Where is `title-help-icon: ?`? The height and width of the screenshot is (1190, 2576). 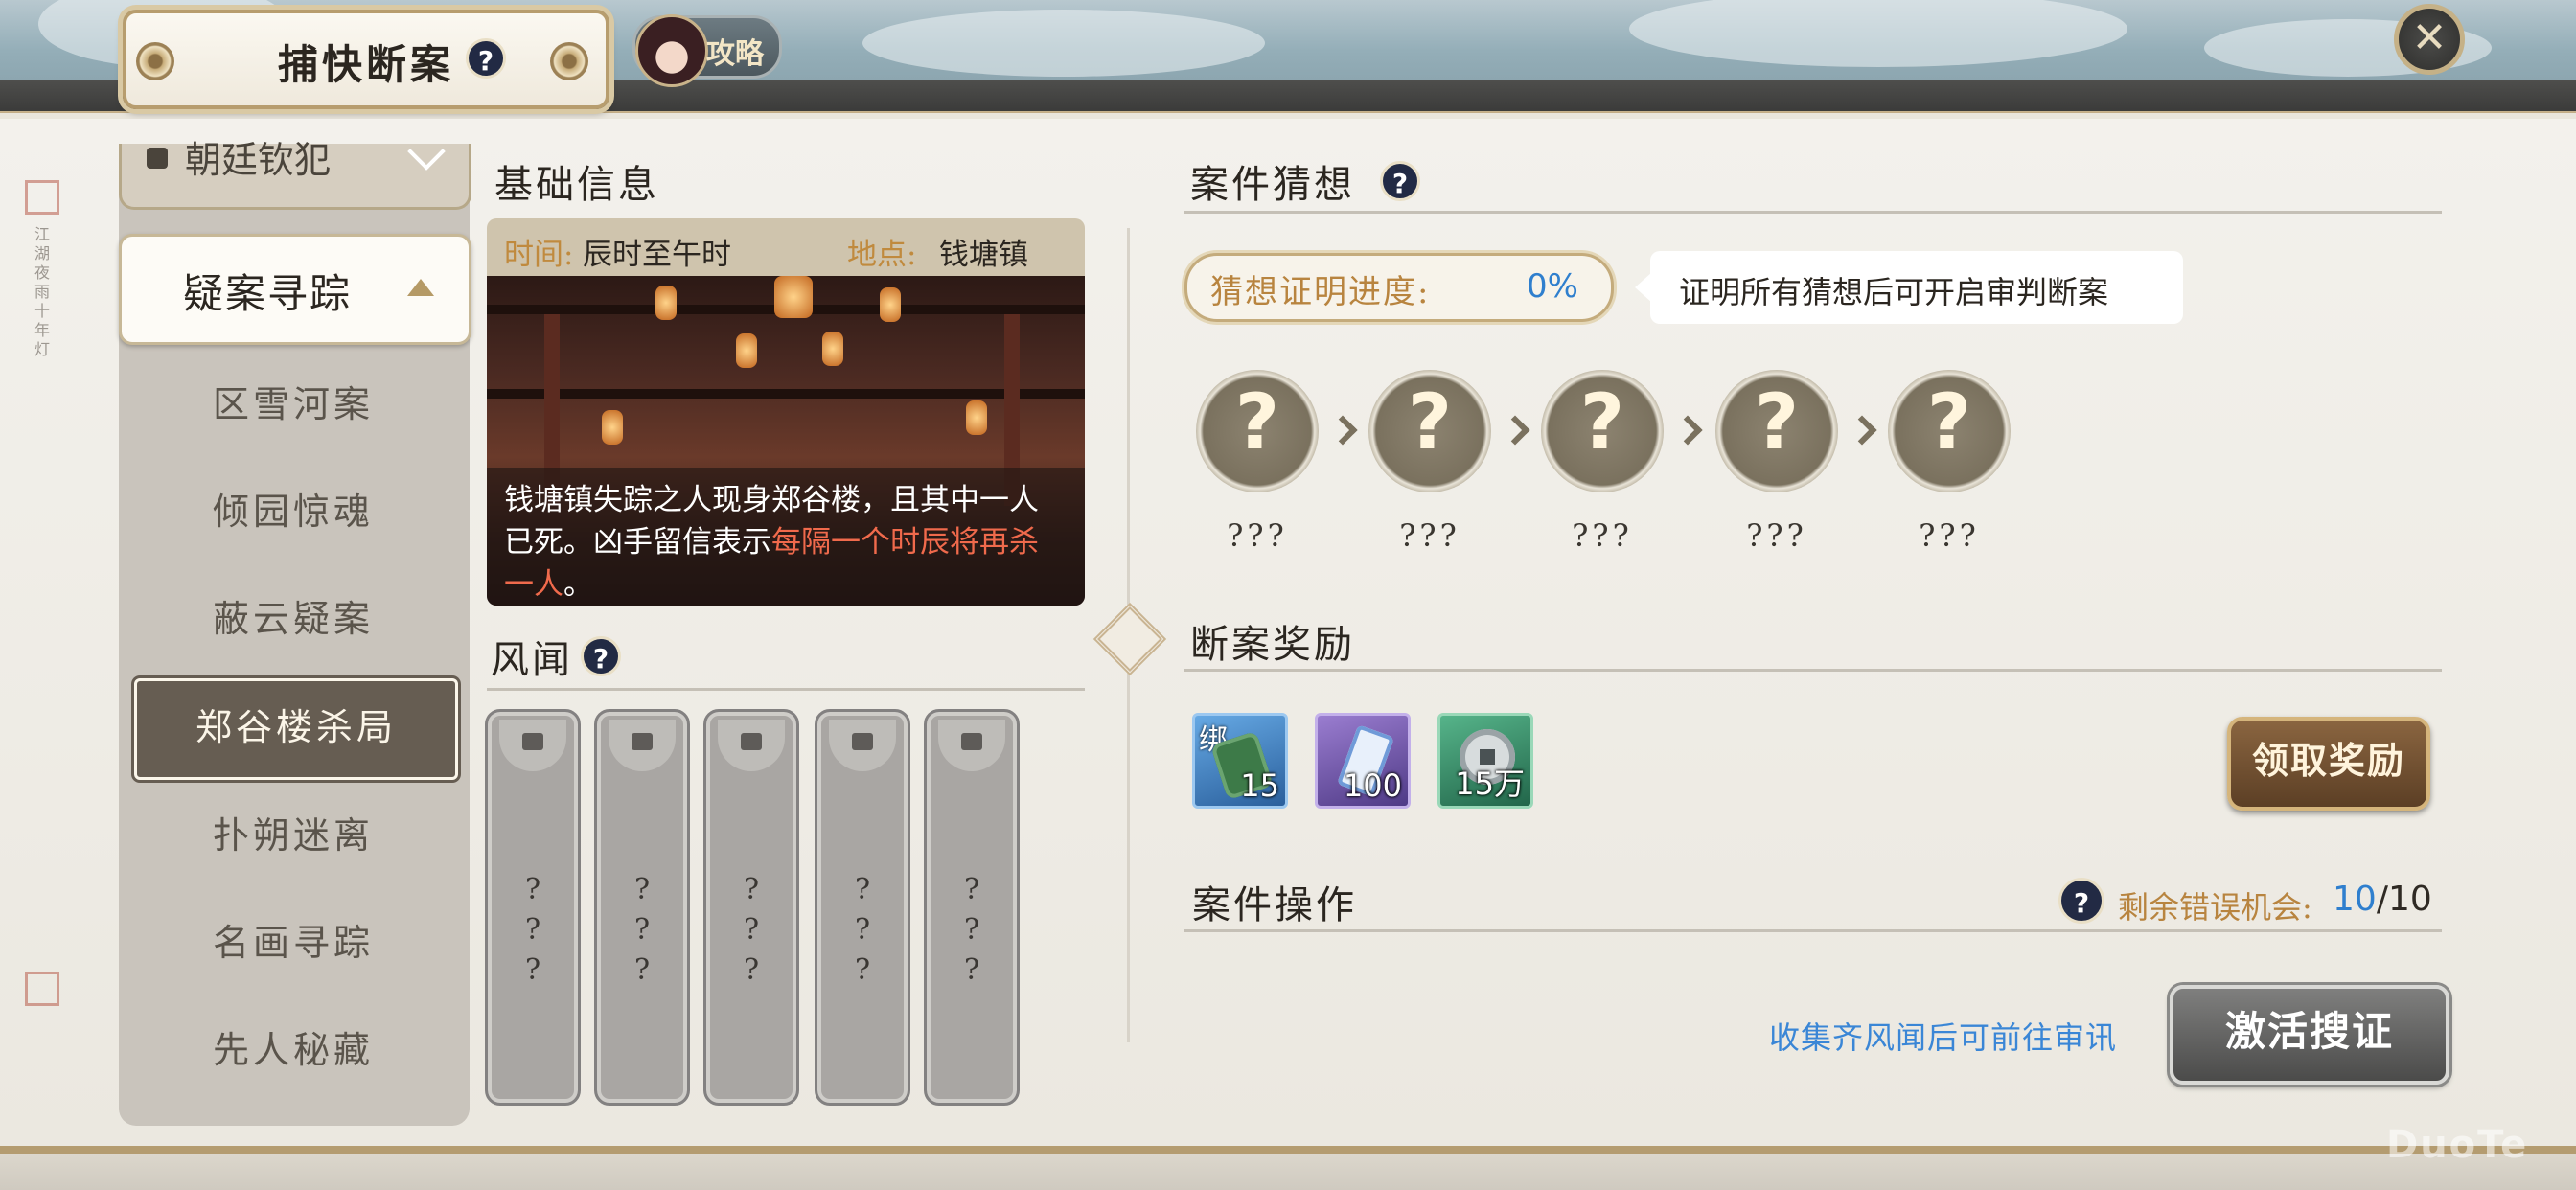
title-help-icon: ? is located at coordinates (486, 59).